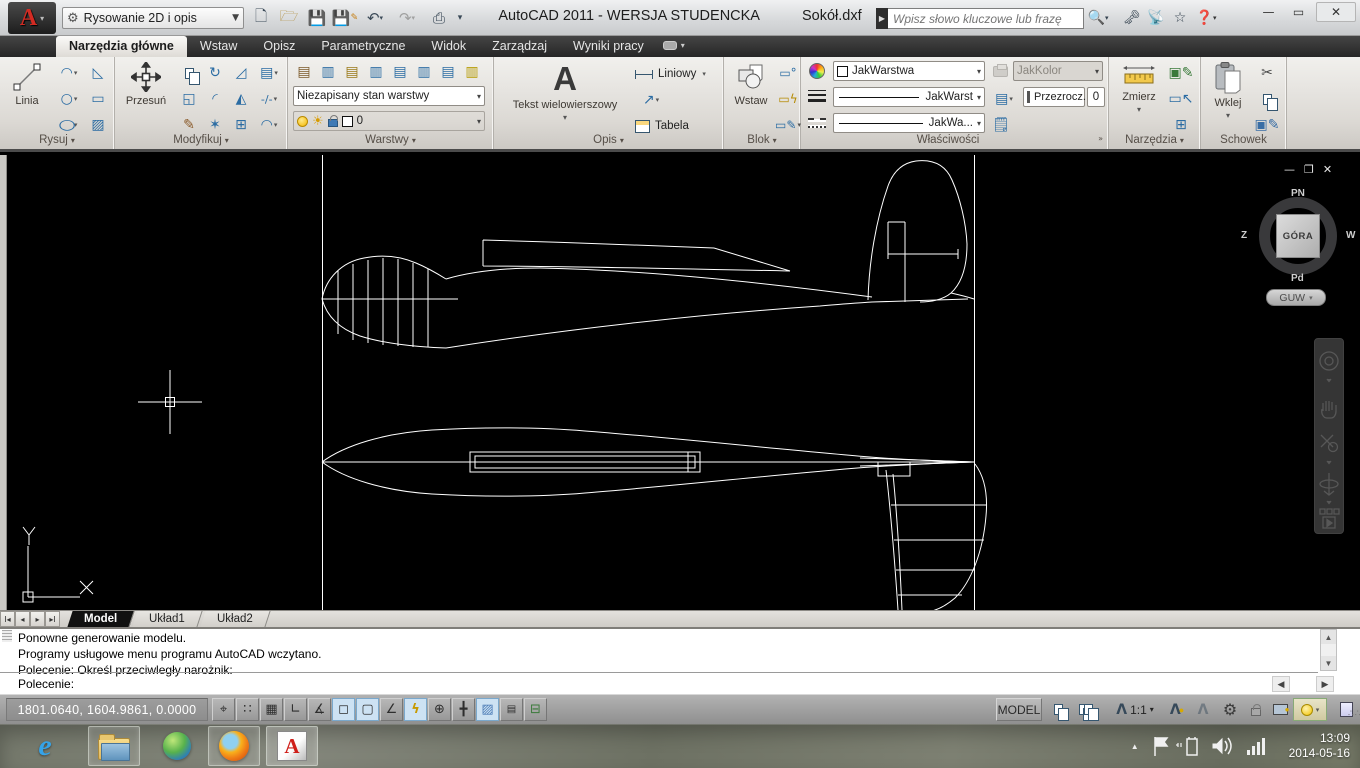  What do you see at coordinates (608, 141) in the screenshot?
I see `panel-label-opis: Opis ▾` at bounding box center [608, 141].